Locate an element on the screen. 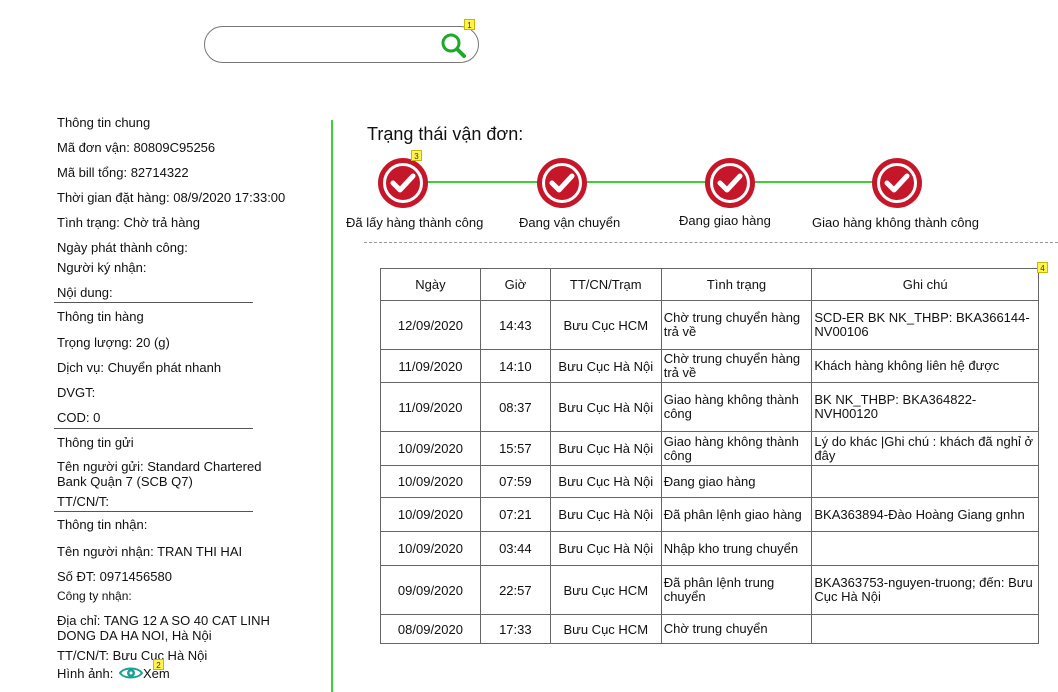  eye-icon is located at coordinates (131, 673).